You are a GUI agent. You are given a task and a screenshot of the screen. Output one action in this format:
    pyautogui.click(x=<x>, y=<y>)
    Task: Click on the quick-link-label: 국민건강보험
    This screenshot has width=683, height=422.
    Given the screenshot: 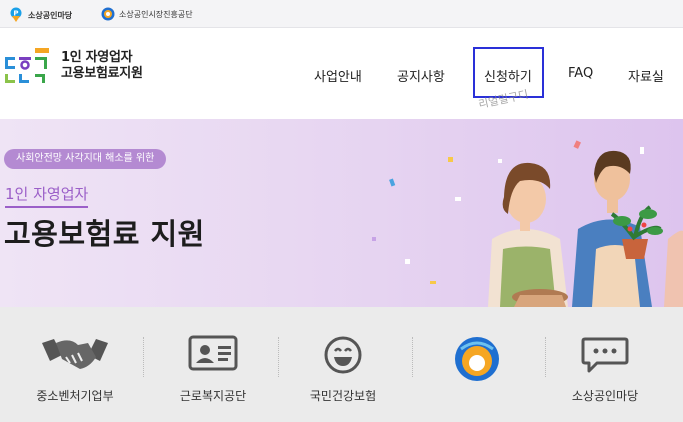 What is the action you would take?
    pyautogui.click(x=343, y=396)
    